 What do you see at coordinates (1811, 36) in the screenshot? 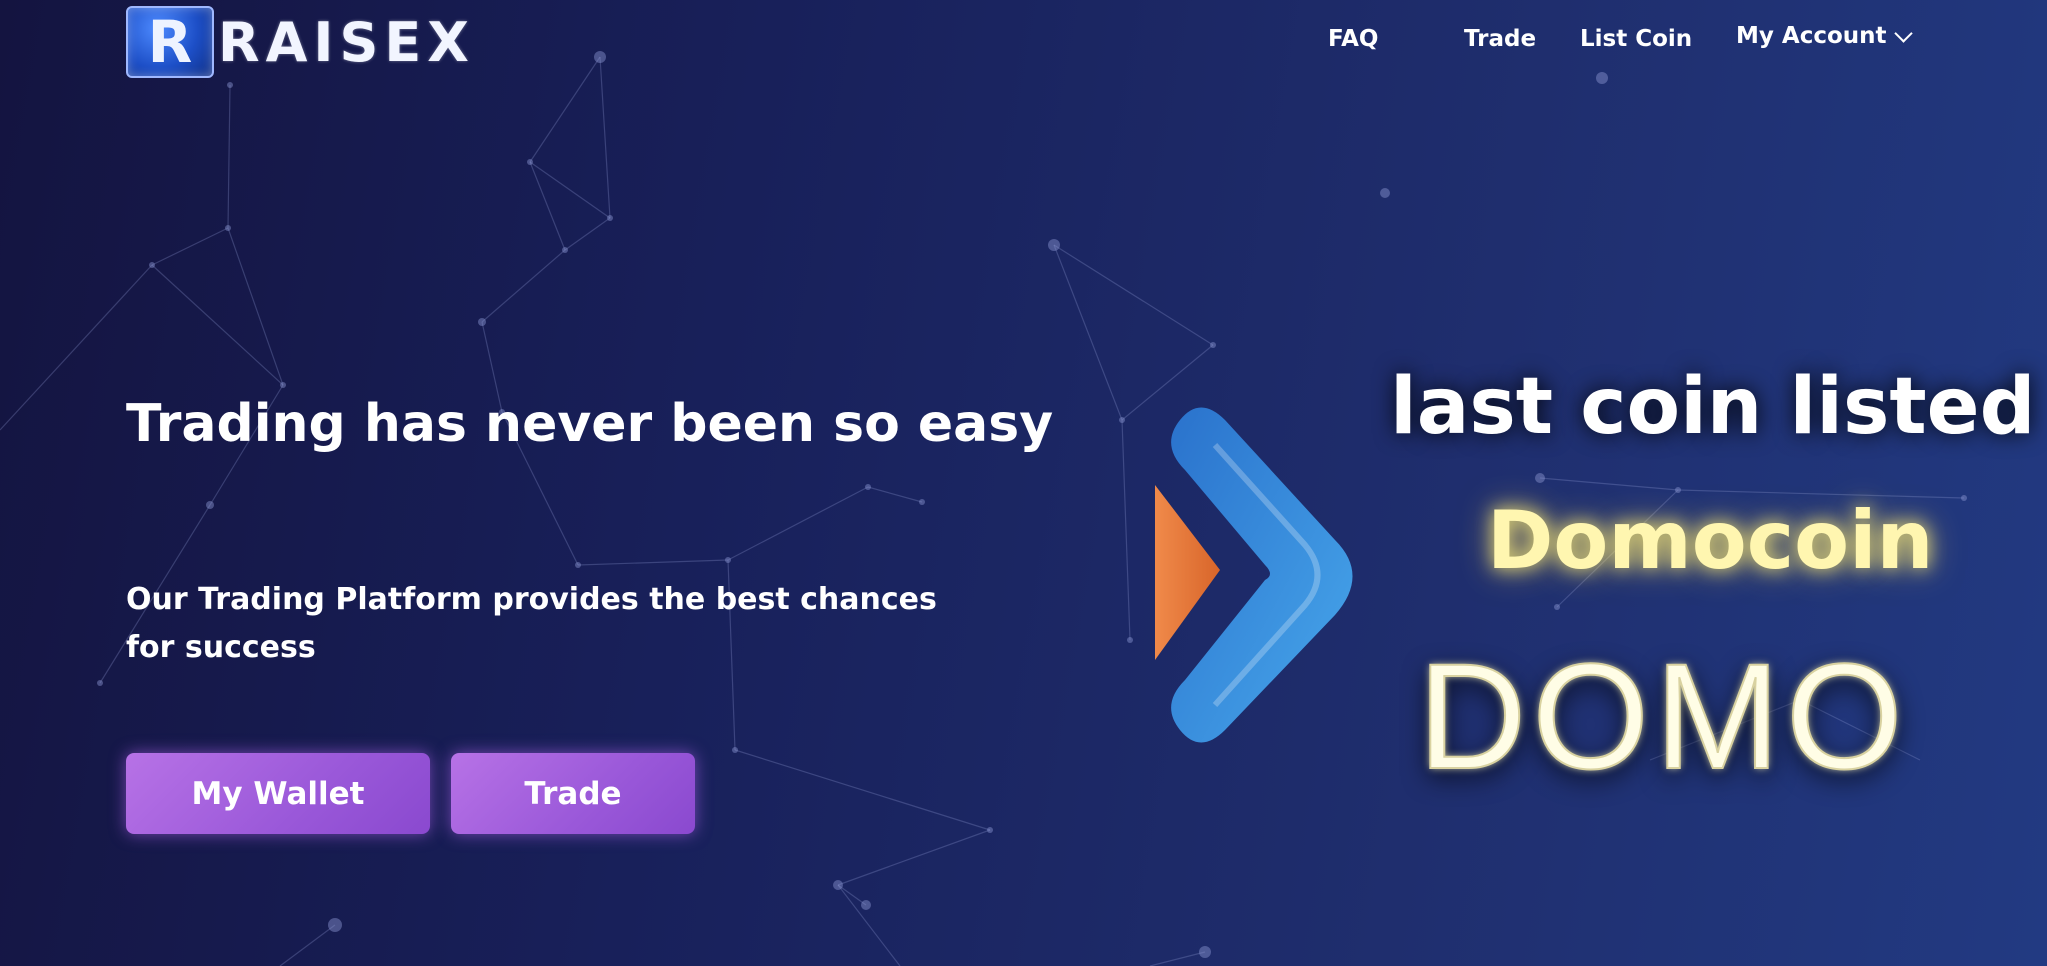
I see `nav-my-account-label: My Account` at bounding box center [1811, 36].